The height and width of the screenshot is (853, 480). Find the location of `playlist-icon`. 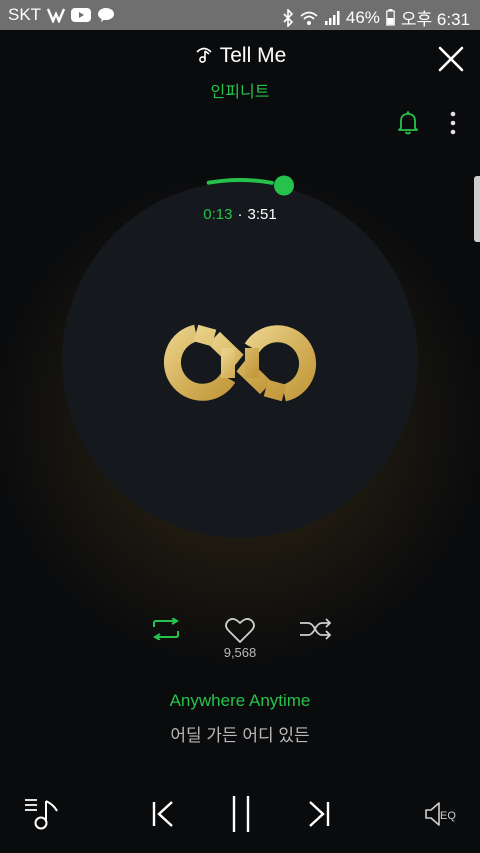

playlist-icon is located at coordinates (42, 814).